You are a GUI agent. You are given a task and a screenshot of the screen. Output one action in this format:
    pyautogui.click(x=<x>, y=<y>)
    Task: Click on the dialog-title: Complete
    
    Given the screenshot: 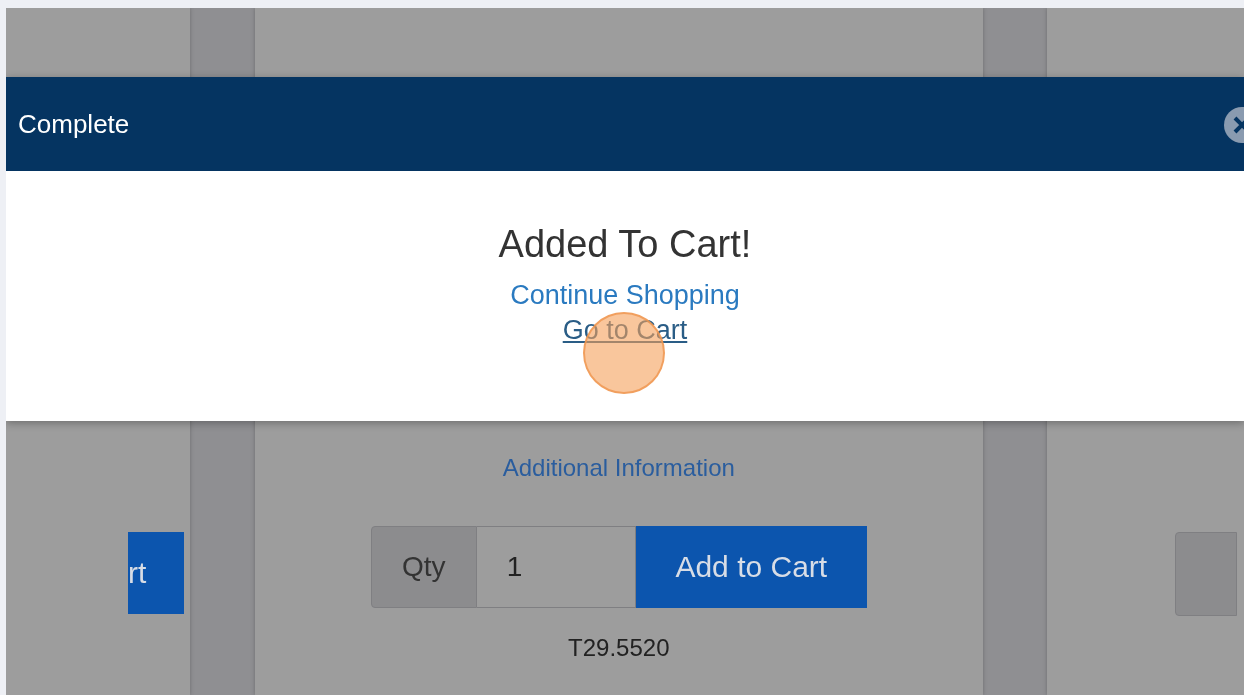 What is the action you would take?
    pyautogui.click(x=74, y=124)
    